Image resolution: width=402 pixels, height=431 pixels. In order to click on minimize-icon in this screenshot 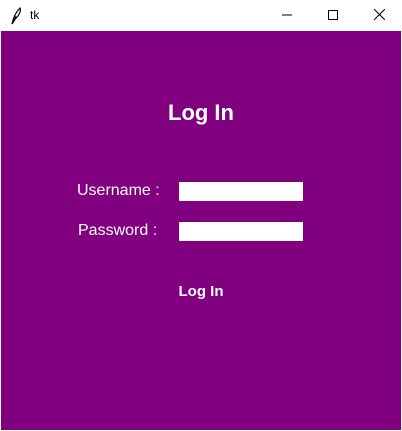, I will do `click(287, 16)`.